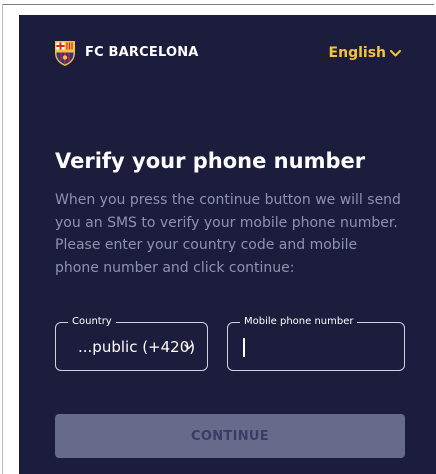 The height and width of the screenshot is (474, 436). Describe the element at coordinates (137, 347) in the screenshot. I see `country-value: ...public (+420)` at that location.